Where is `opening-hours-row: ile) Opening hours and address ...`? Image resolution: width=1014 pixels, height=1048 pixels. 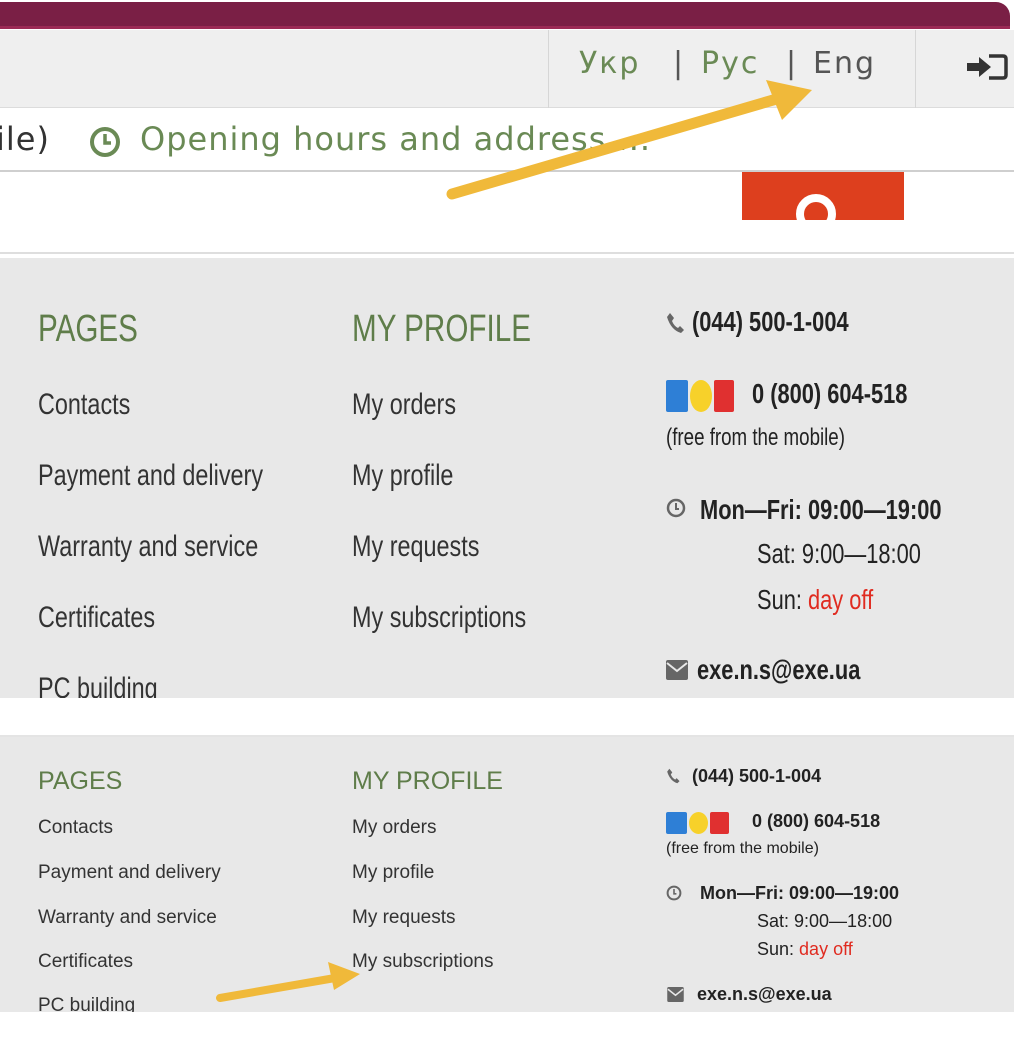 opening-hours-row: ile) Opening hours and address ... is located at coordinates (507, 140).